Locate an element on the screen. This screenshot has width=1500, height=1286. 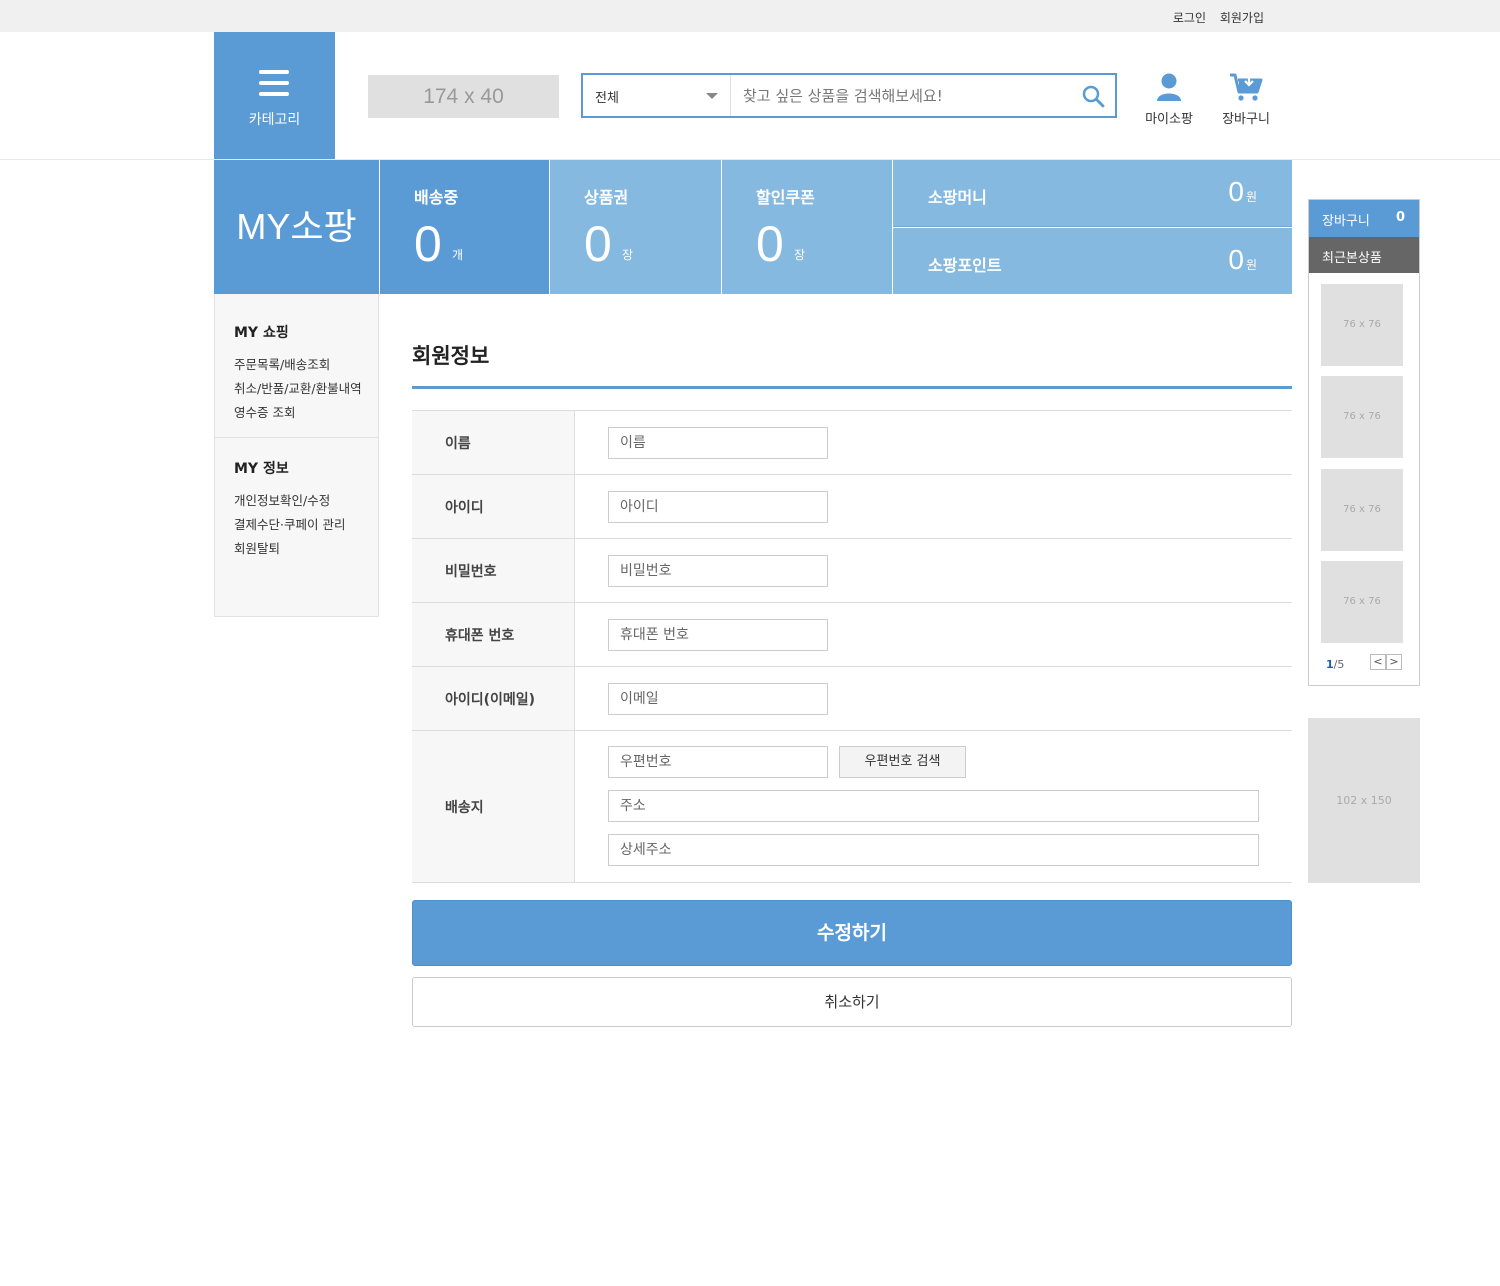
search-category-value: 전체 is located at coordinates (607, 98).